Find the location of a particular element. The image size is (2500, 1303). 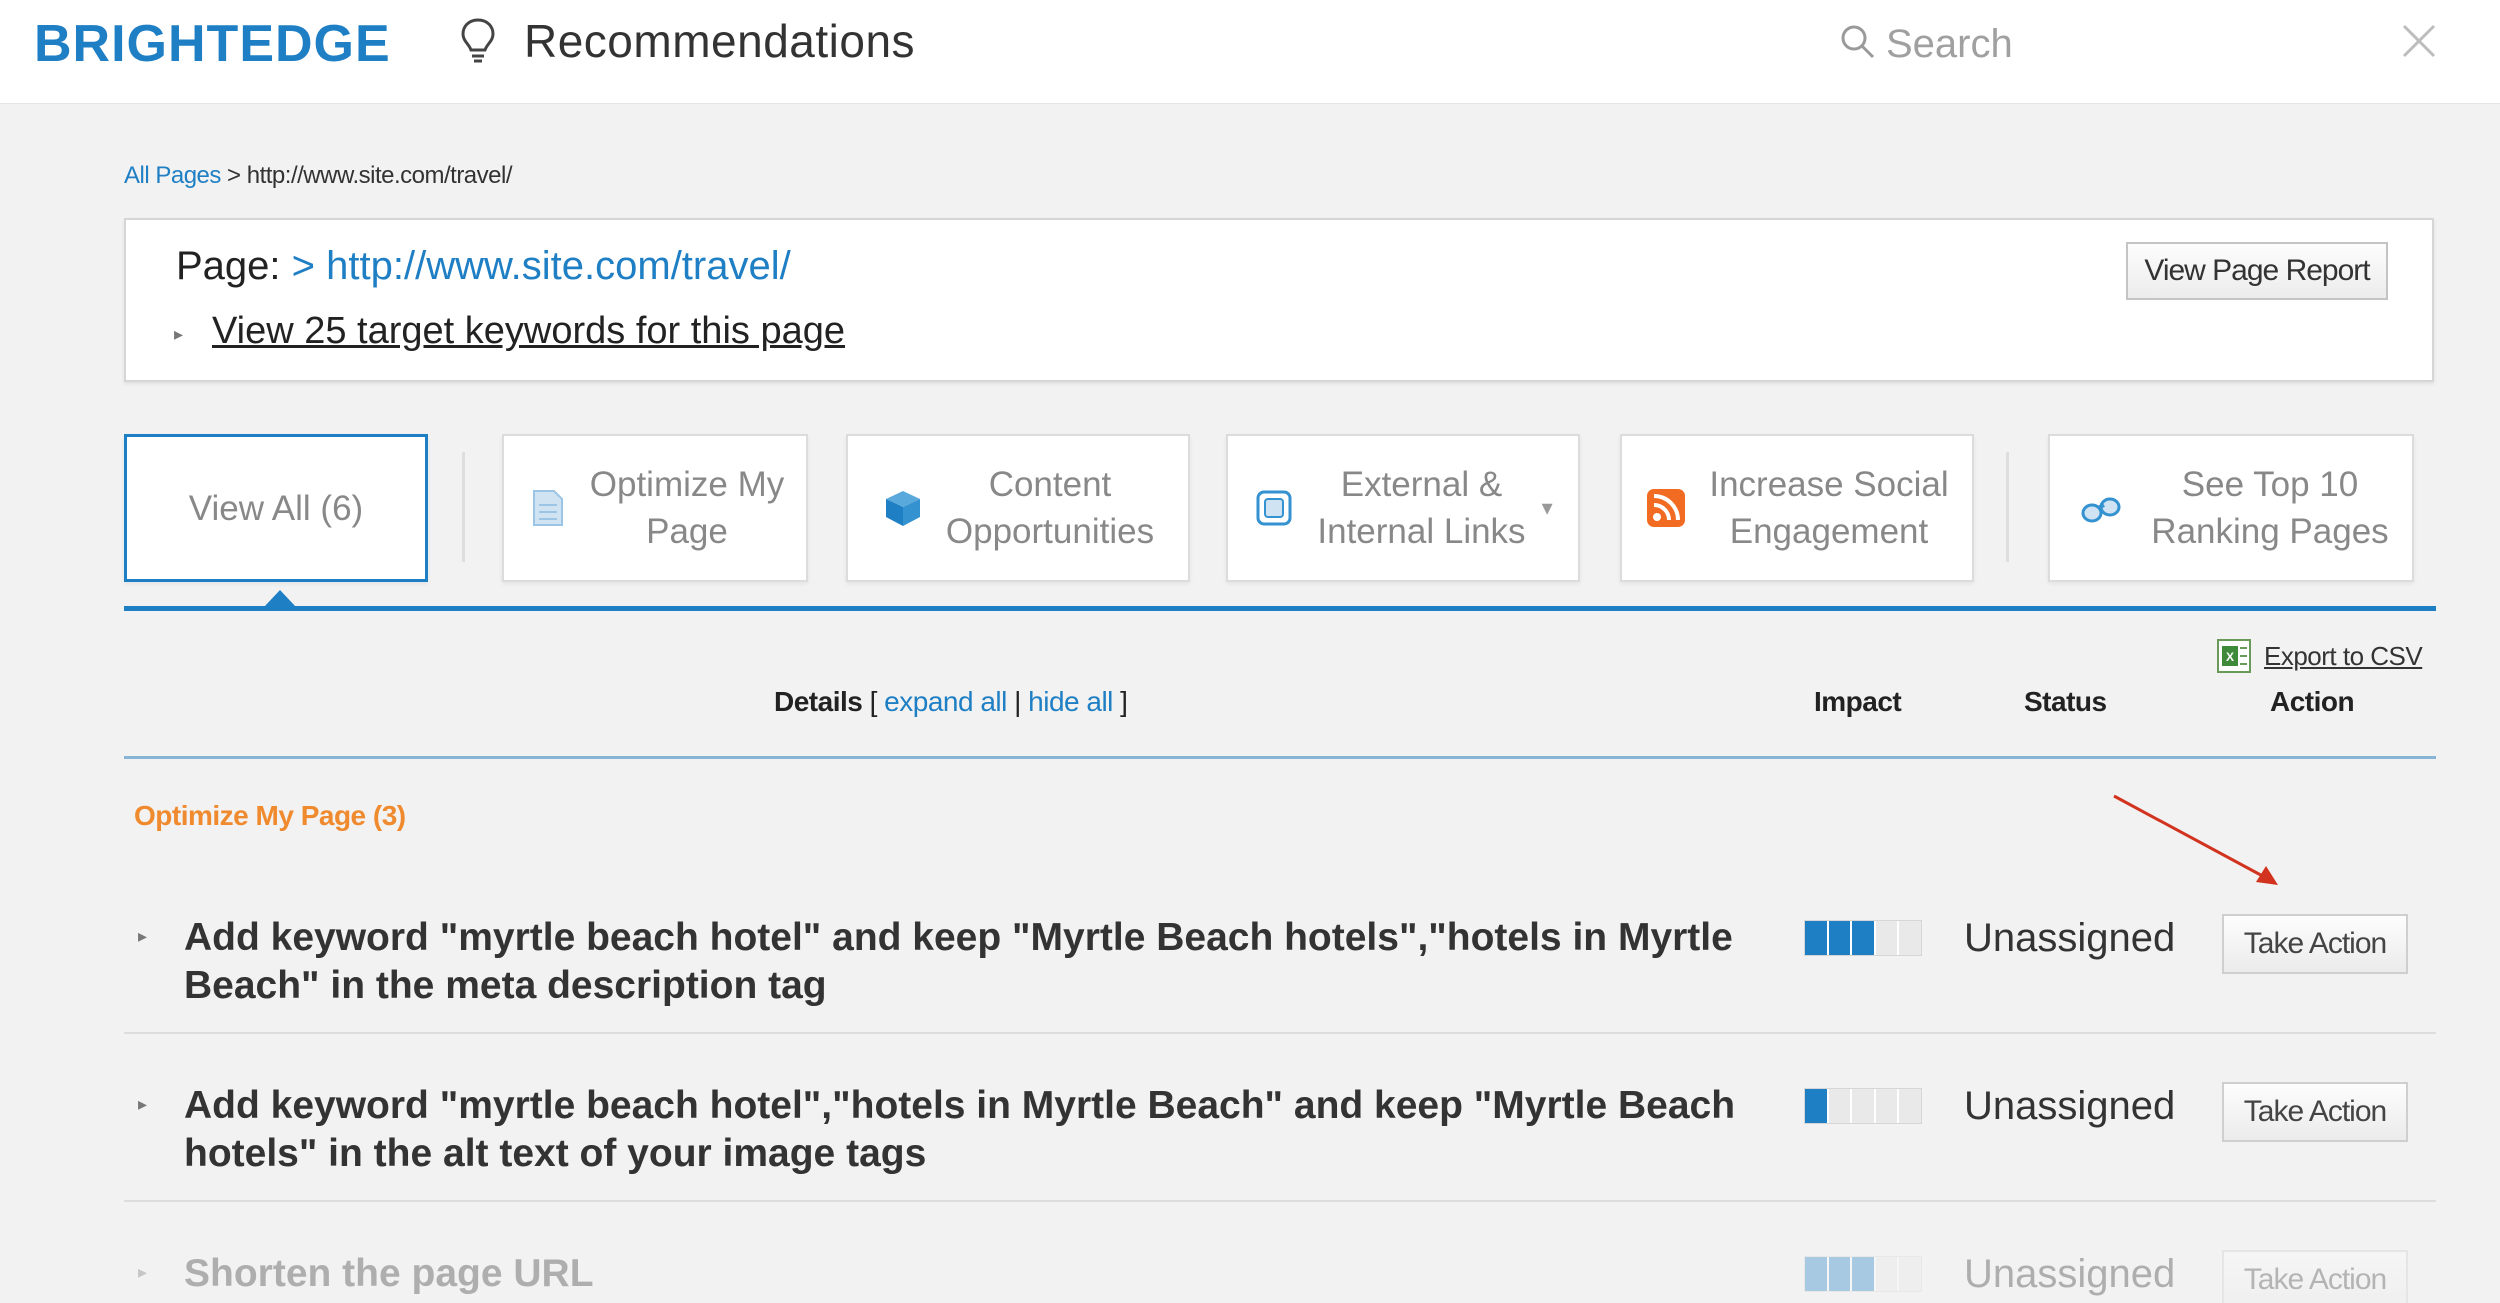

close-icon is located at coordinates (2419, 41).